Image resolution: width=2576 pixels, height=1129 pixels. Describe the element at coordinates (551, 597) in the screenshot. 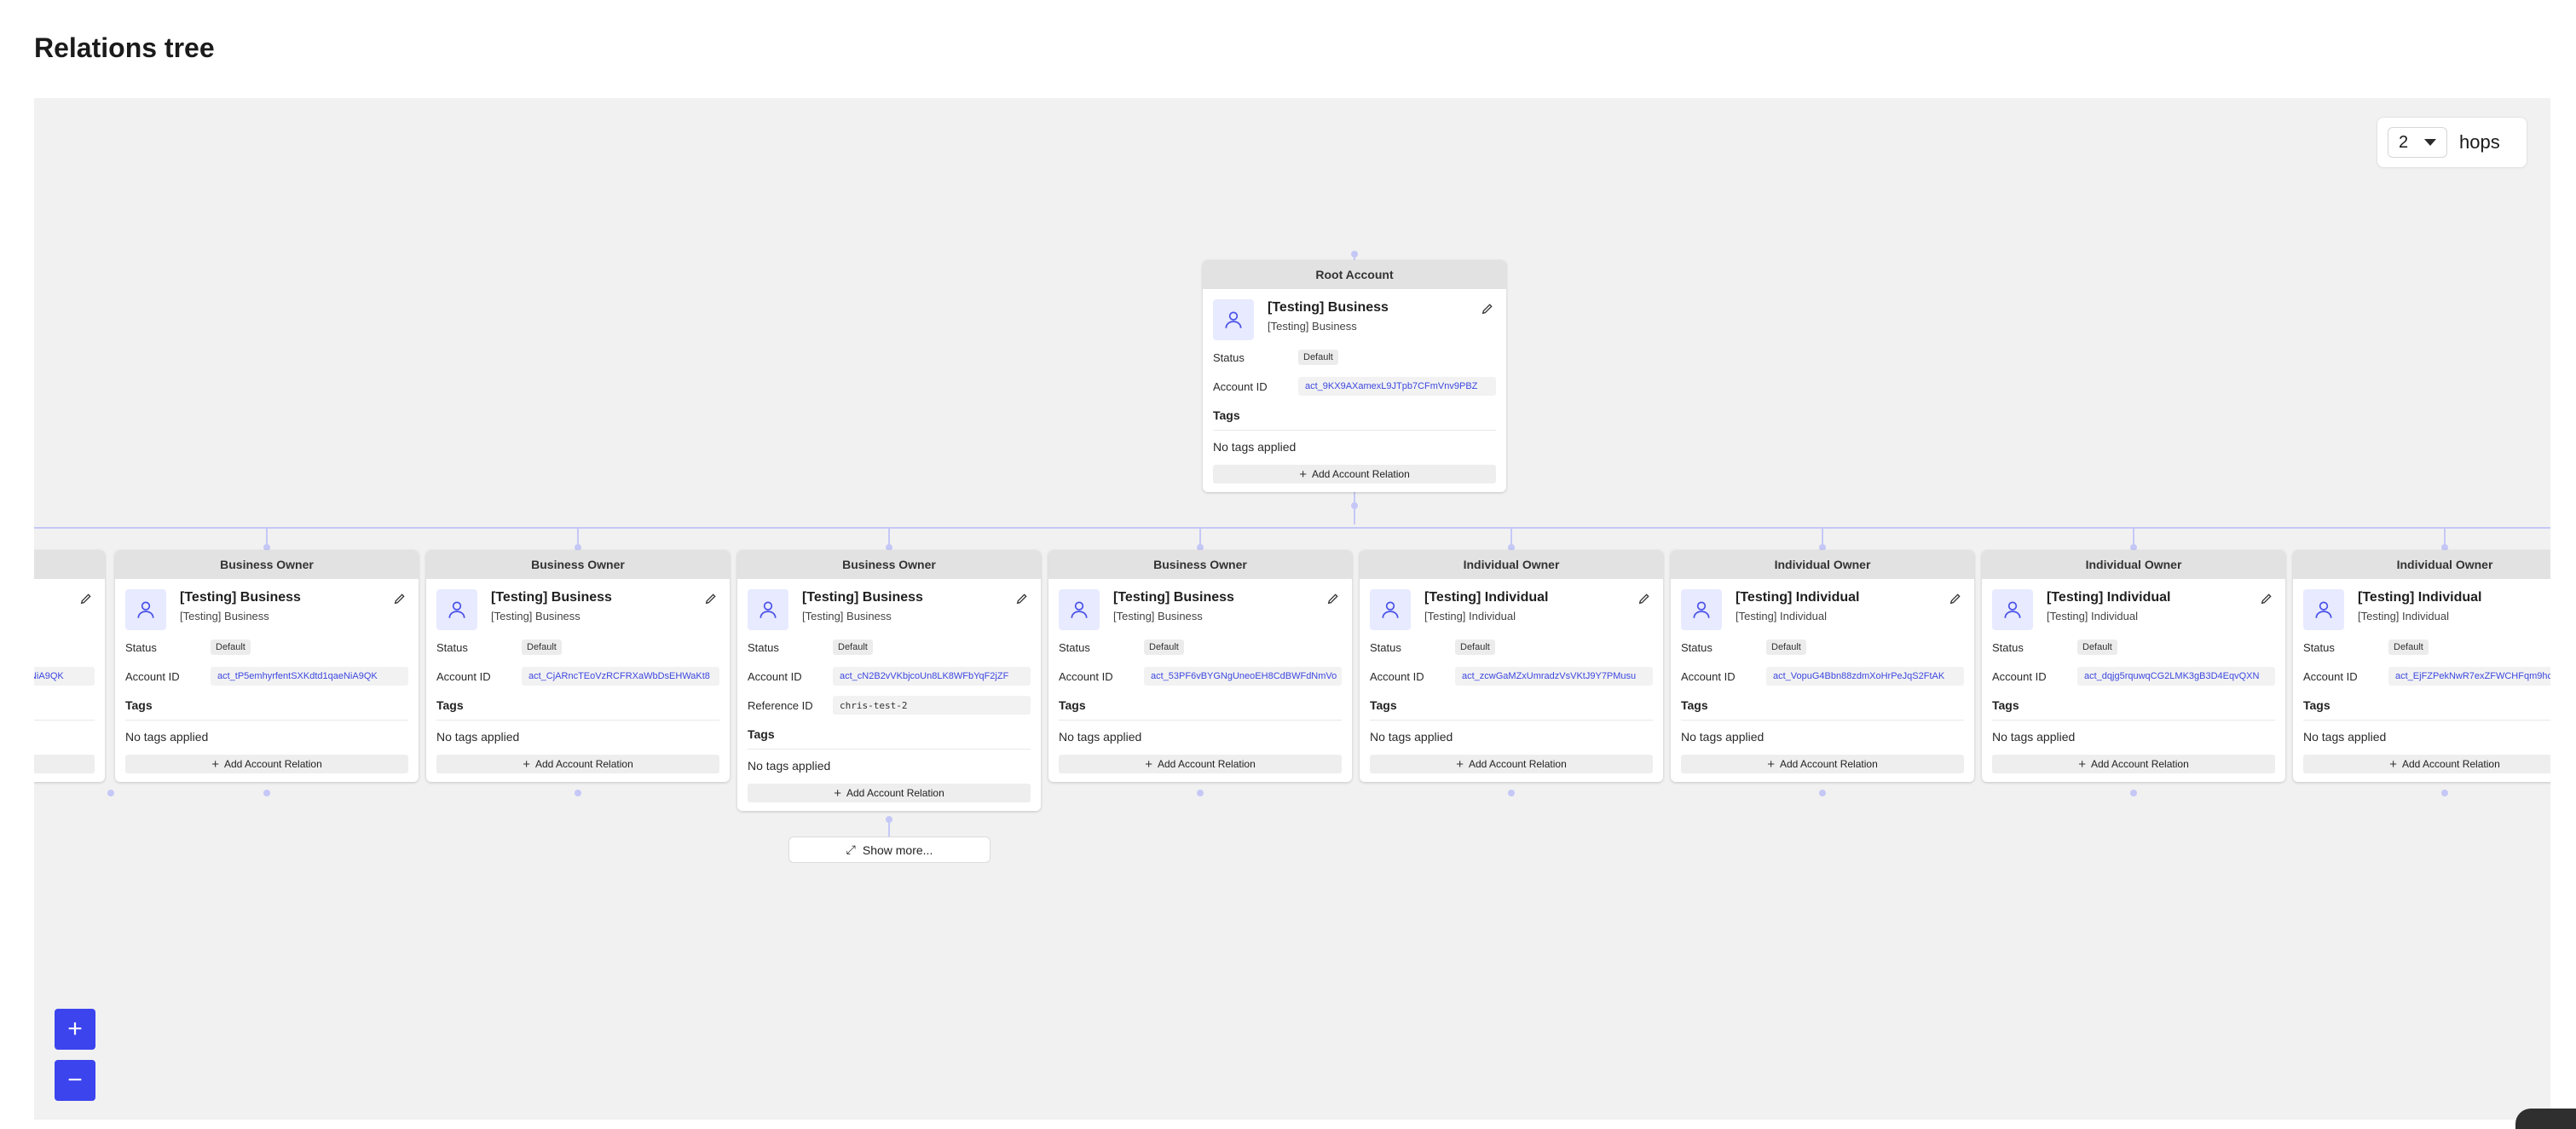

I see `account-name: [Testing] Business` at that location.